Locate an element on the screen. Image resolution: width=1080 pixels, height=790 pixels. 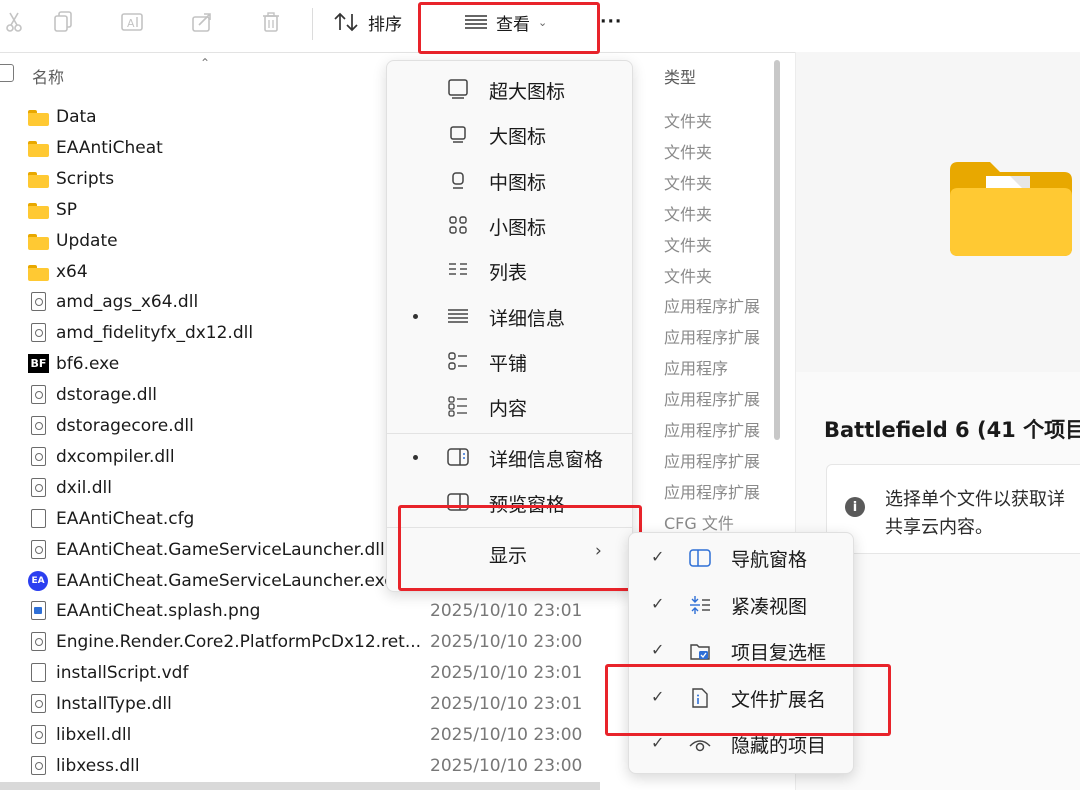
menu-item-larges-icon: 大图标 is located at coordinates (509, 134).